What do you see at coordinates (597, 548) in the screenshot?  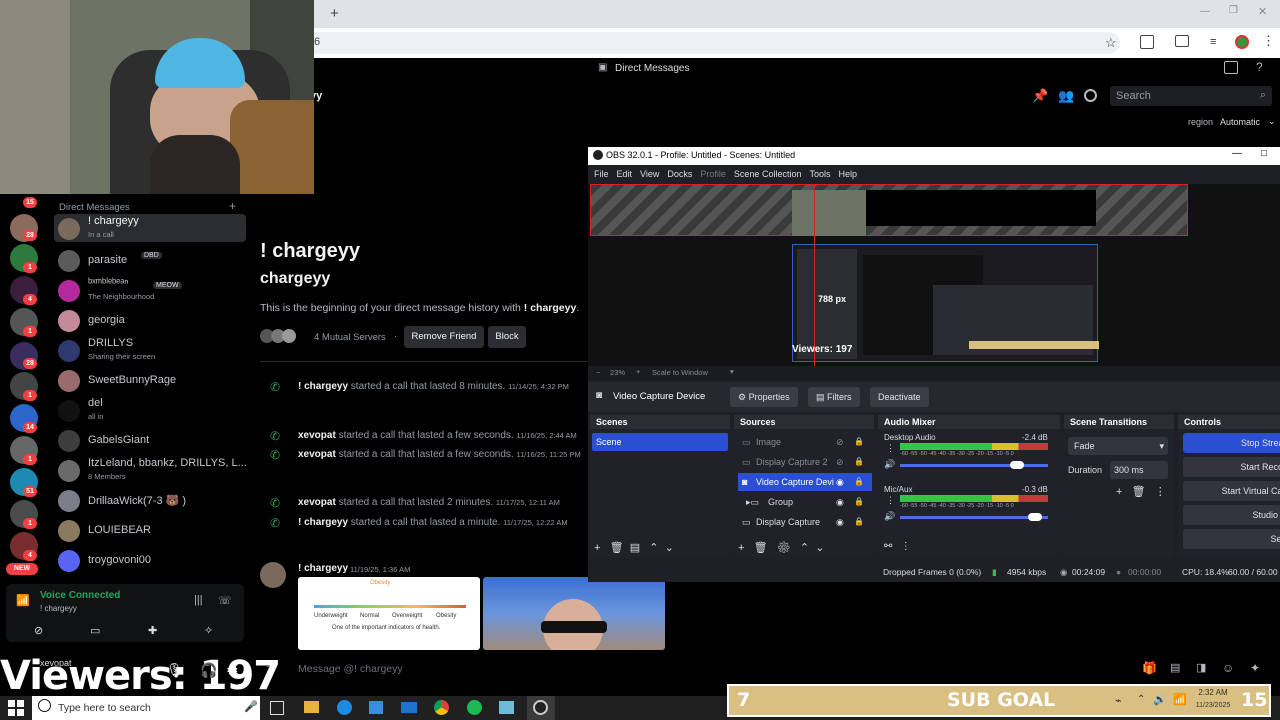 I see `add-icon: +` at bounding box center [597, 548].